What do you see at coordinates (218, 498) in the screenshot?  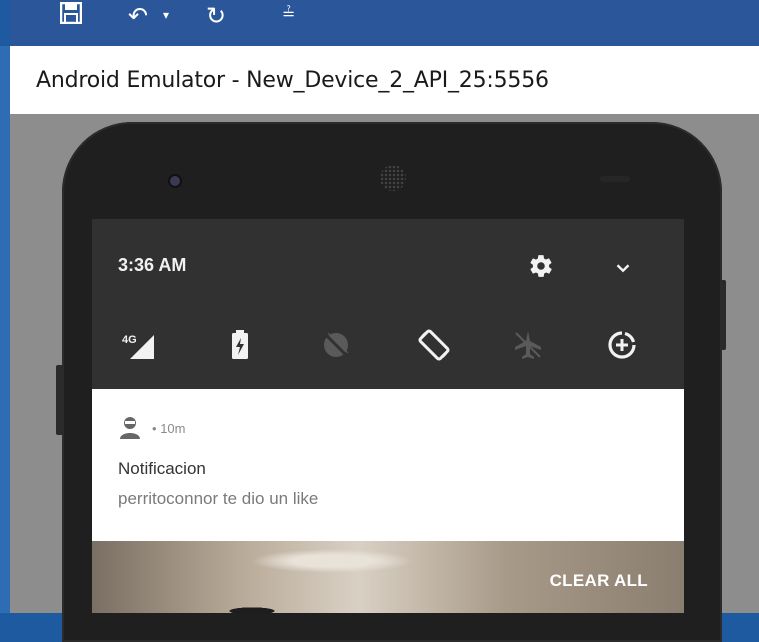 I see `notification-text: perritoconnor te dio un like` at bounding box center [218, 498].